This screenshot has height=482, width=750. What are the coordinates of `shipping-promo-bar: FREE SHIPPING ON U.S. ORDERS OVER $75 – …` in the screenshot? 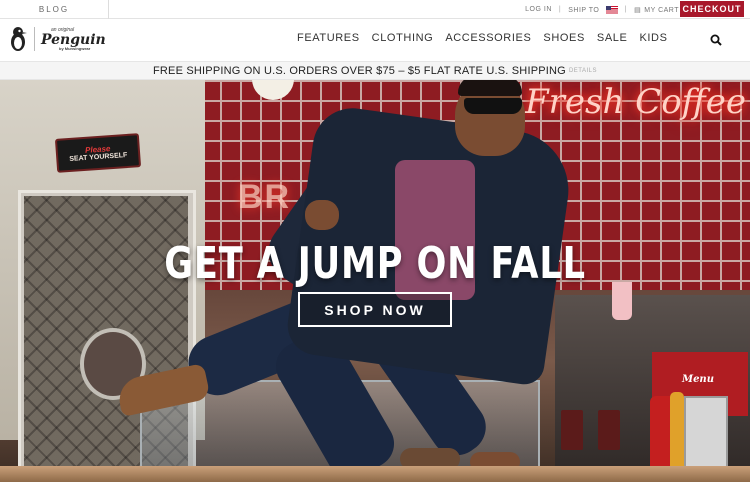 It's located at (375, 70).